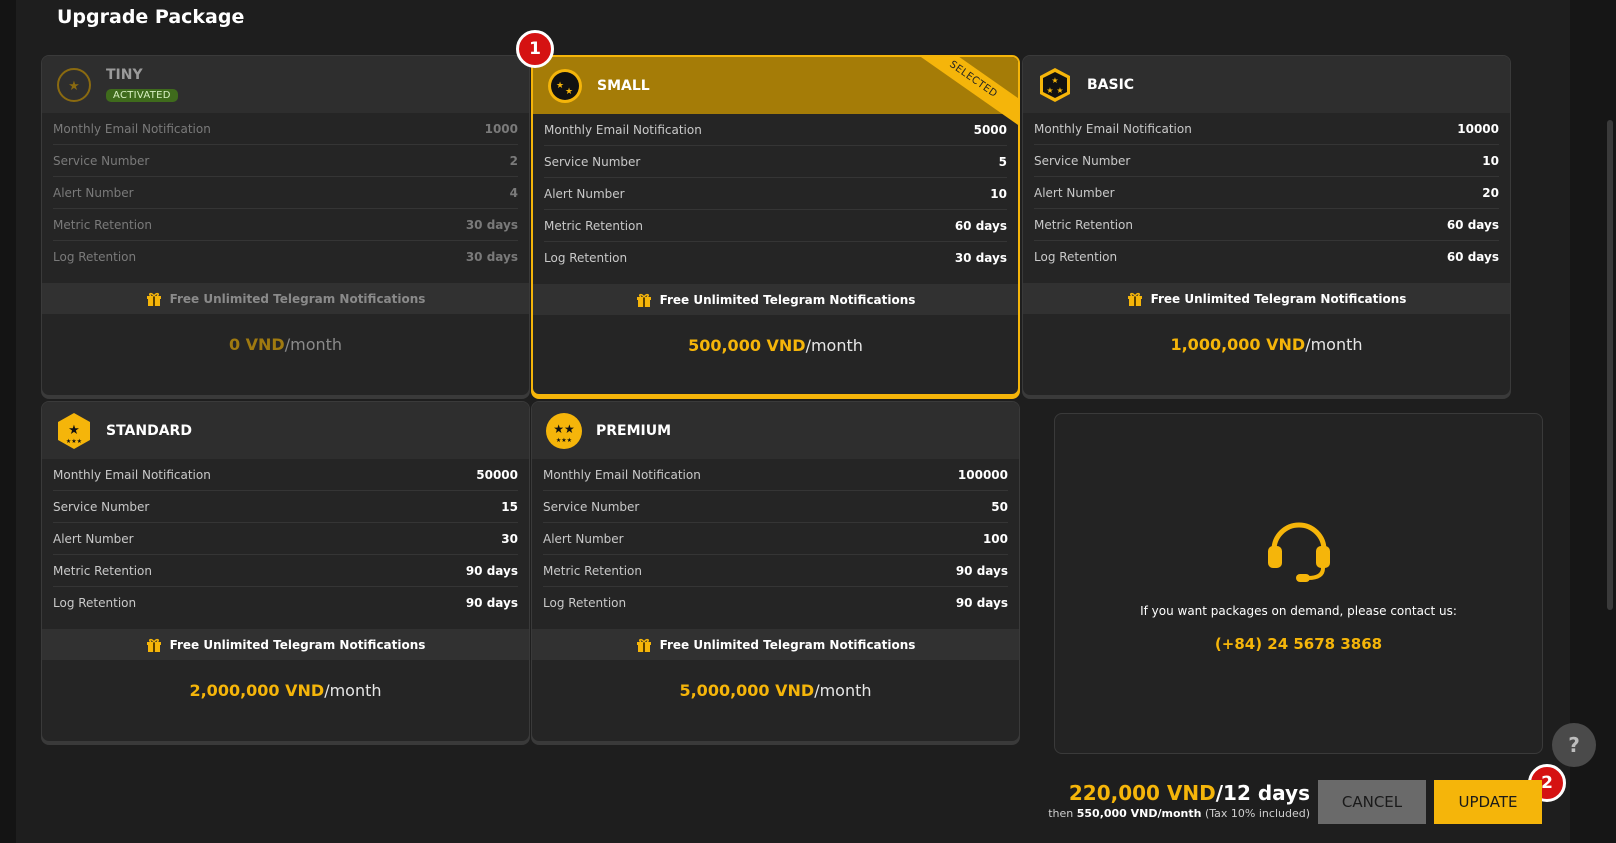 This screenshot has width=1616, height=843. I want to click on help-button: ?, so click(1574, 745).